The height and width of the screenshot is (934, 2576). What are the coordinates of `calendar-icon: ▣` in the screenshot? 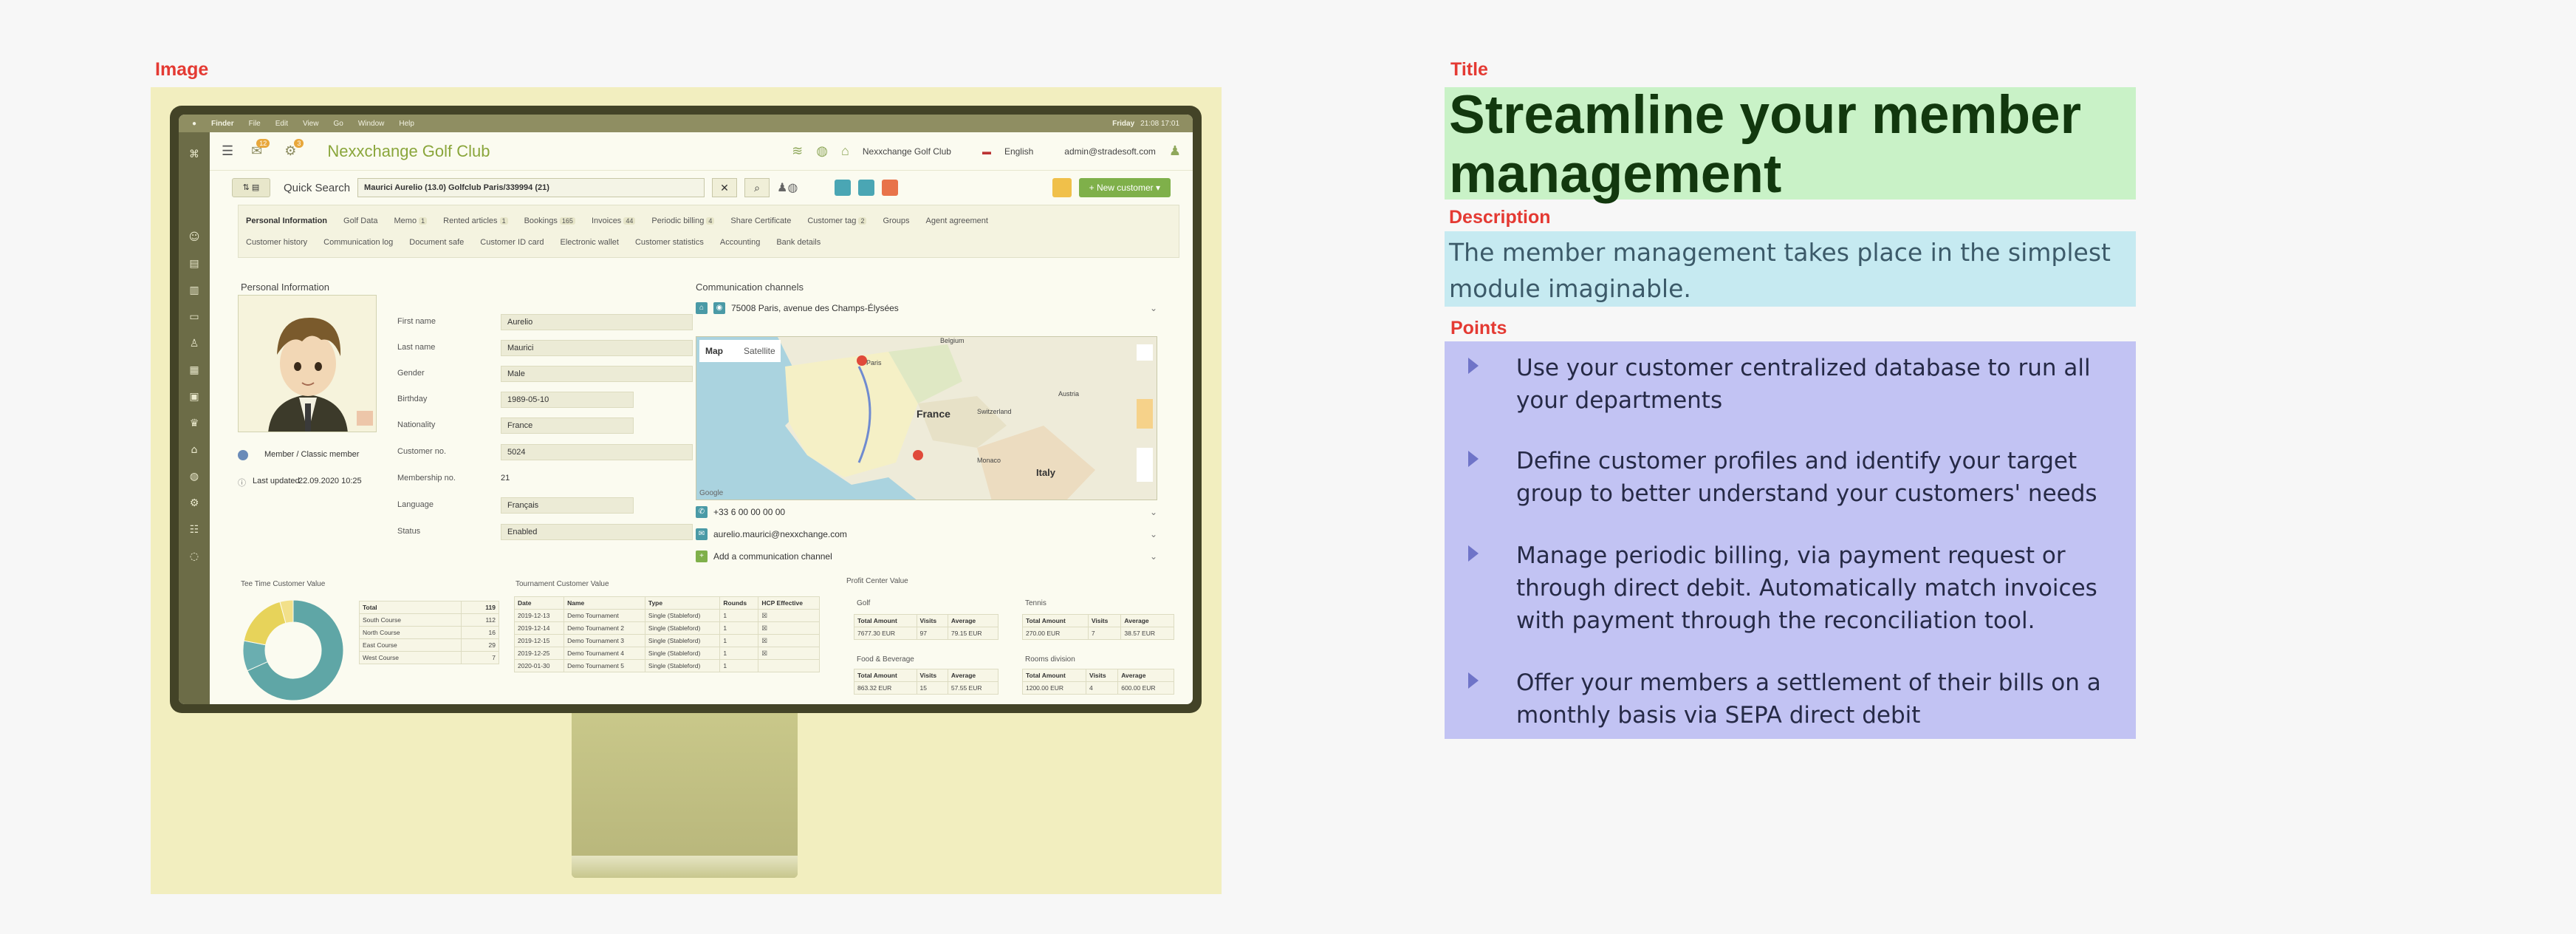 It's located at (194, 397).